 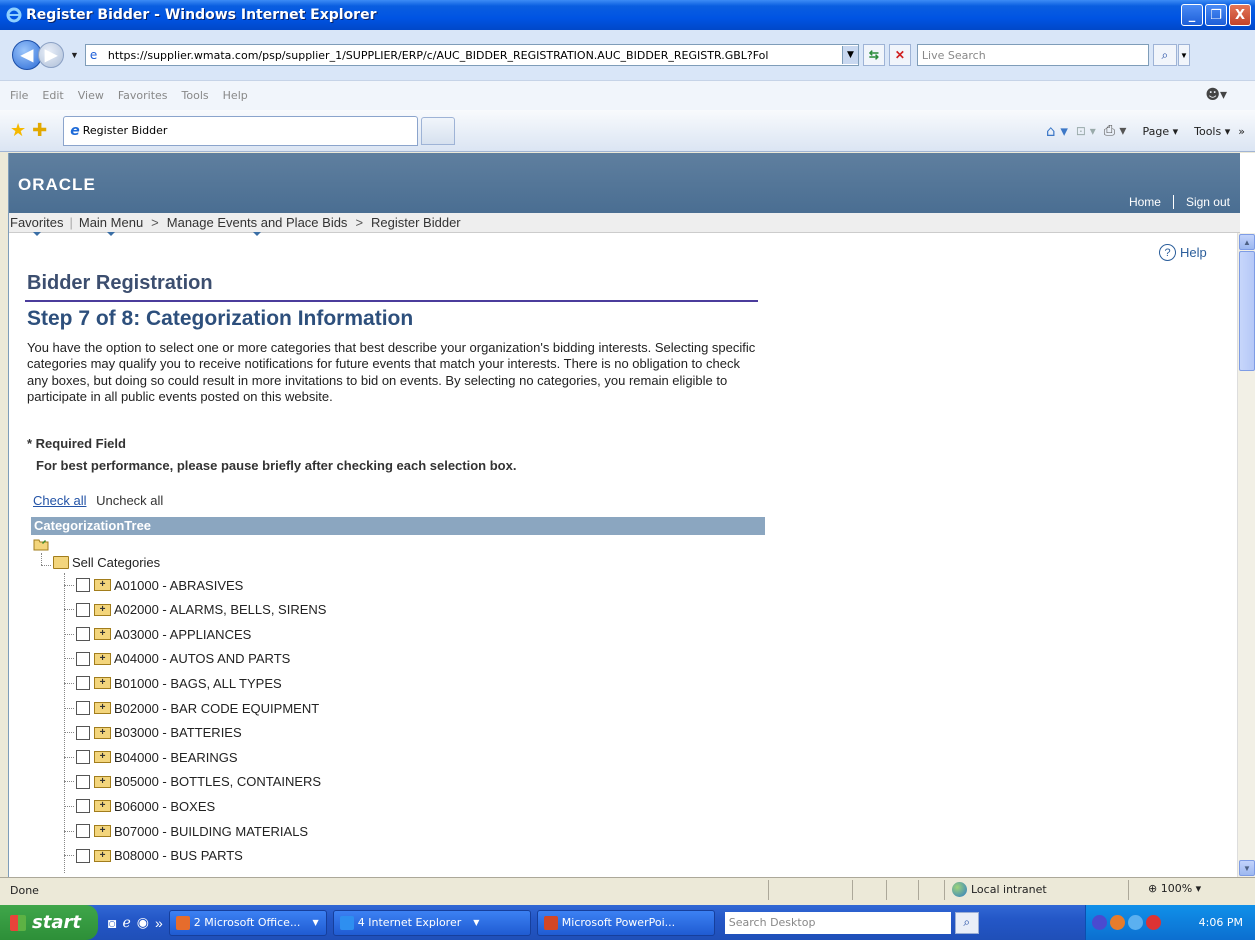 What do you see at coordinates (1145, 202) in the screenshot?
I see `home-link: Home` at bounding box center [1145, 202].